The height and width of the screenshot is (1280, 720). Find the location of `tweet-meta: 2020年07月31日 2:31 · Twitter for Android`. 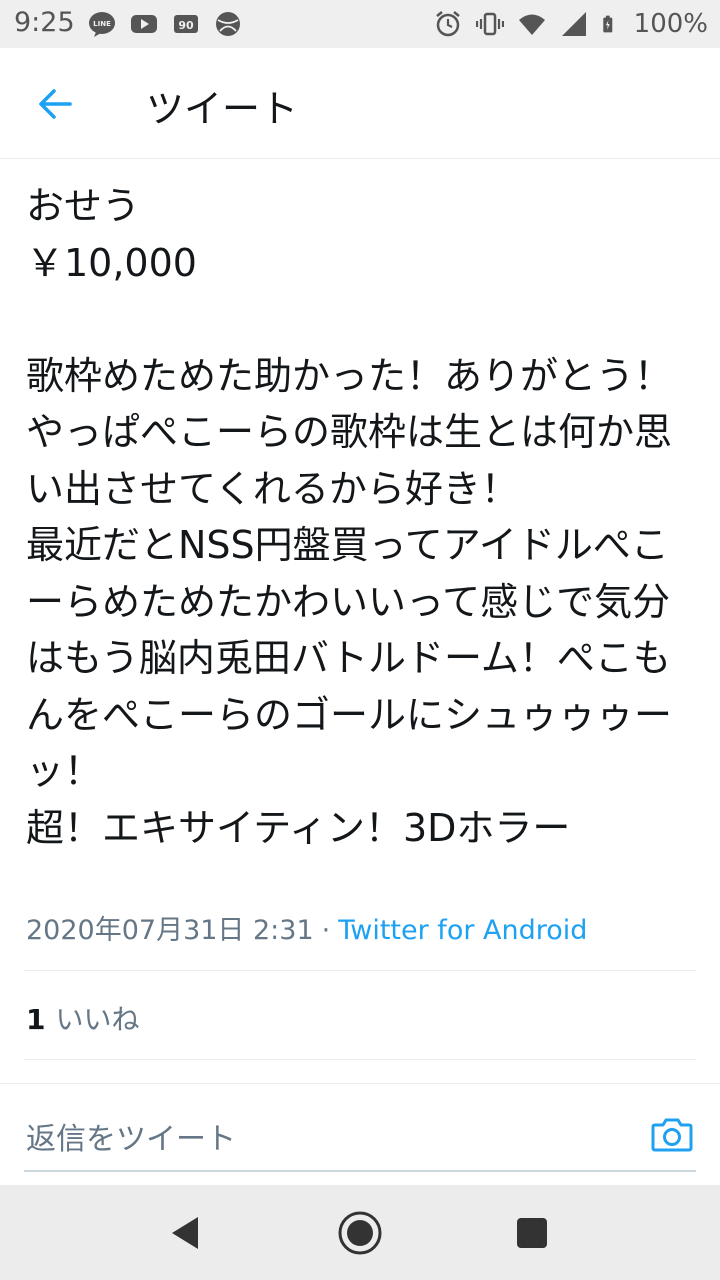

tweet-meta: 2020年07月31日 2:31 · Twitter for Android is located at coordinates (306, 927).